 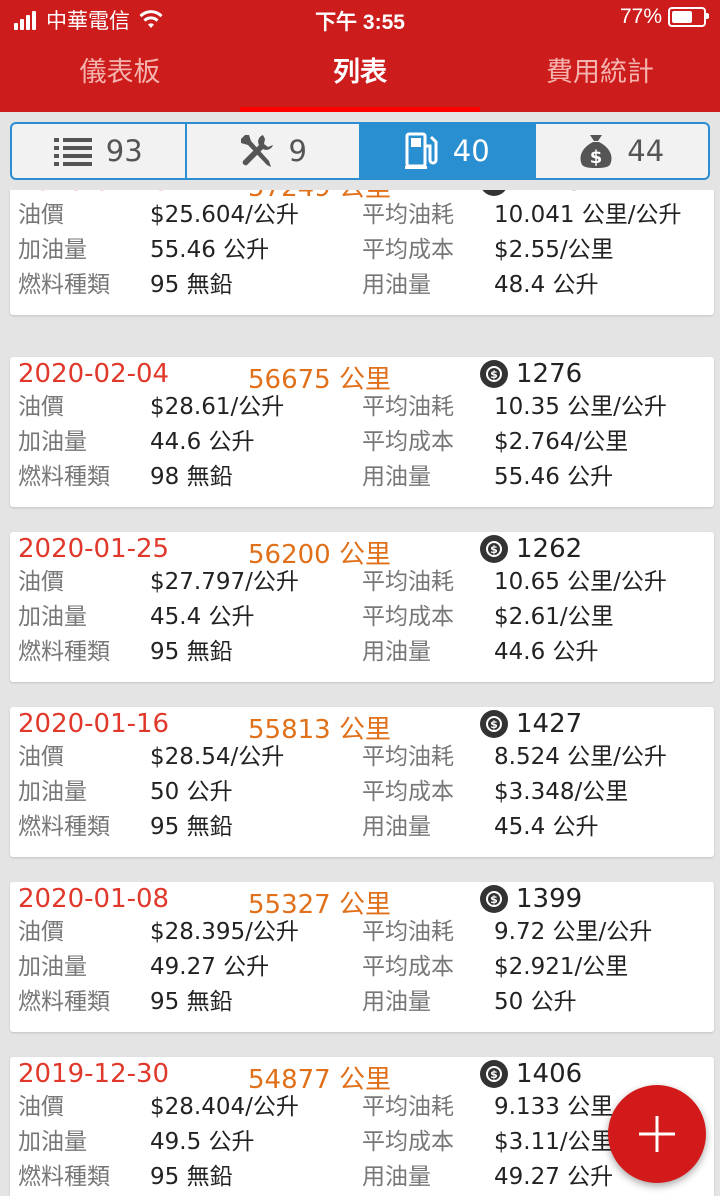 What do you see at coordinates (224, 1107) in the screenshot?
I see `value-price: $28.404/公升` at bounding box center [224, 1107].